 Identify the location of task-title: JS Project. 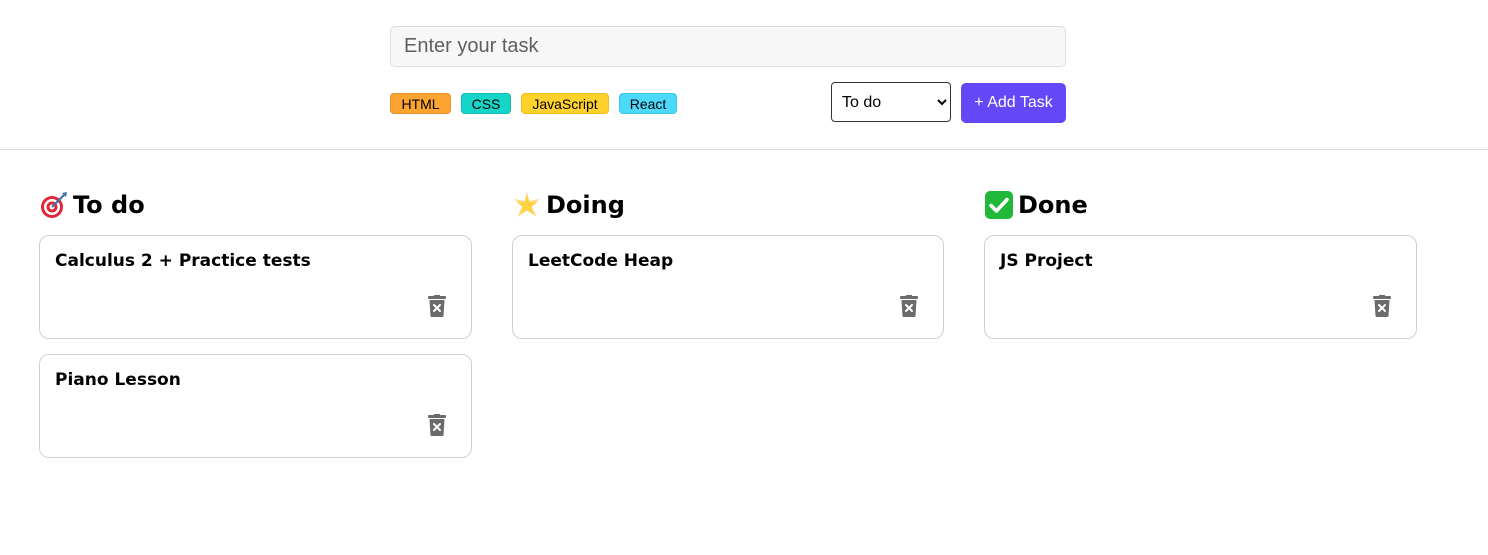
(1046, 261).